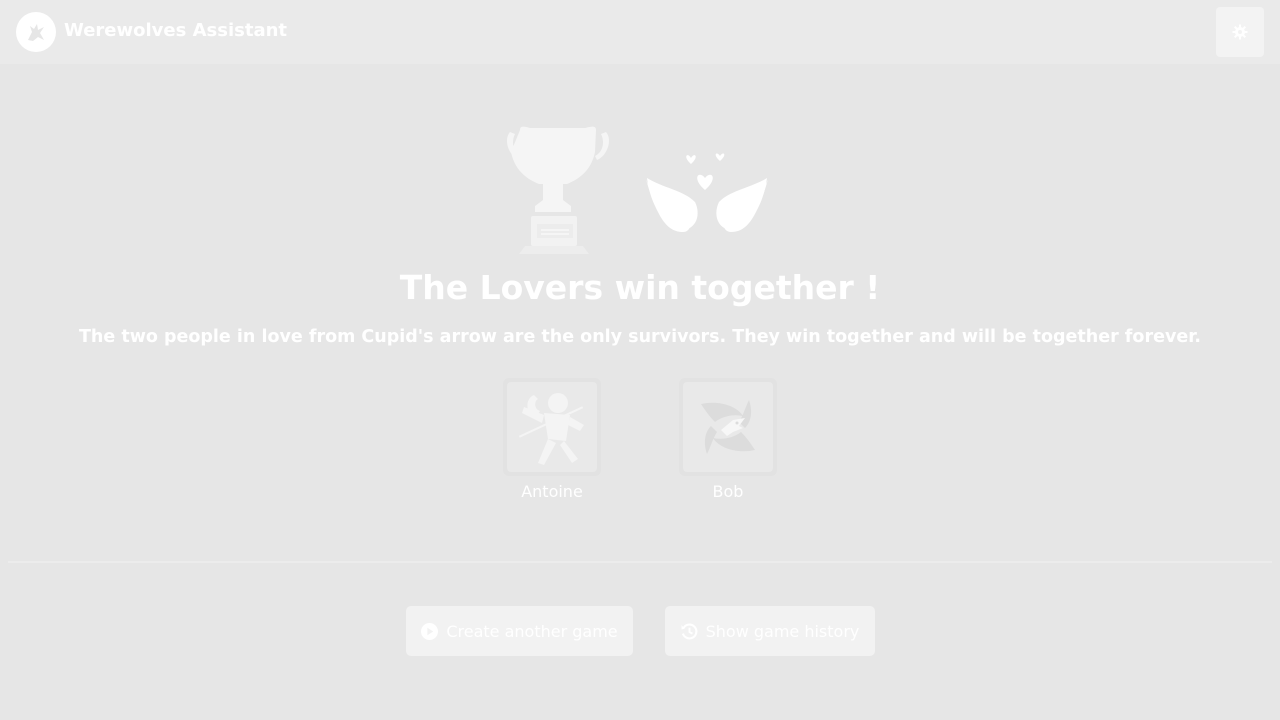 Image resolution: width=1280 pixels, height=720 pixels. I want to click on player-card-bob: Bob, so click(728, 439).